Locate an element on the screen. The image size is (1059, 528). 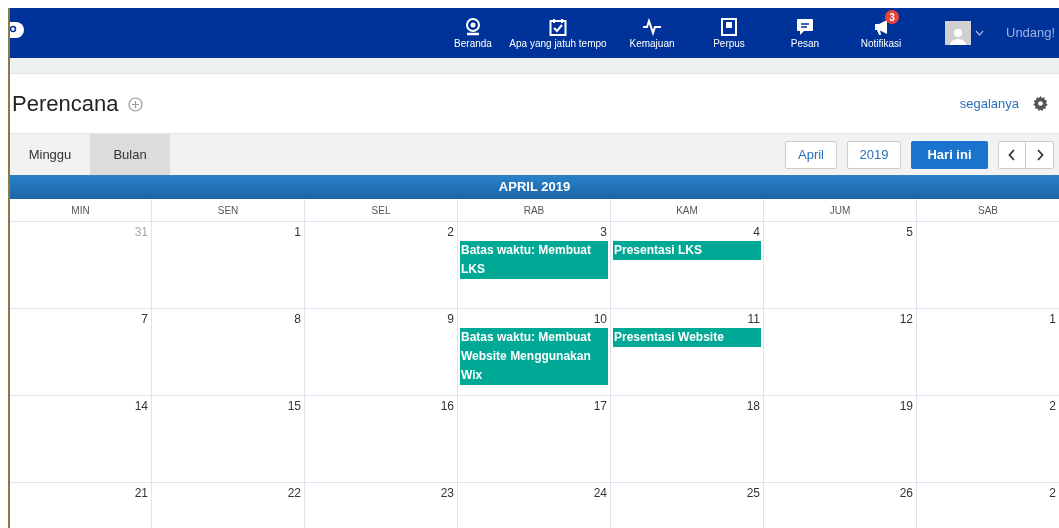
book-icon is located at coordinates (729, 26).